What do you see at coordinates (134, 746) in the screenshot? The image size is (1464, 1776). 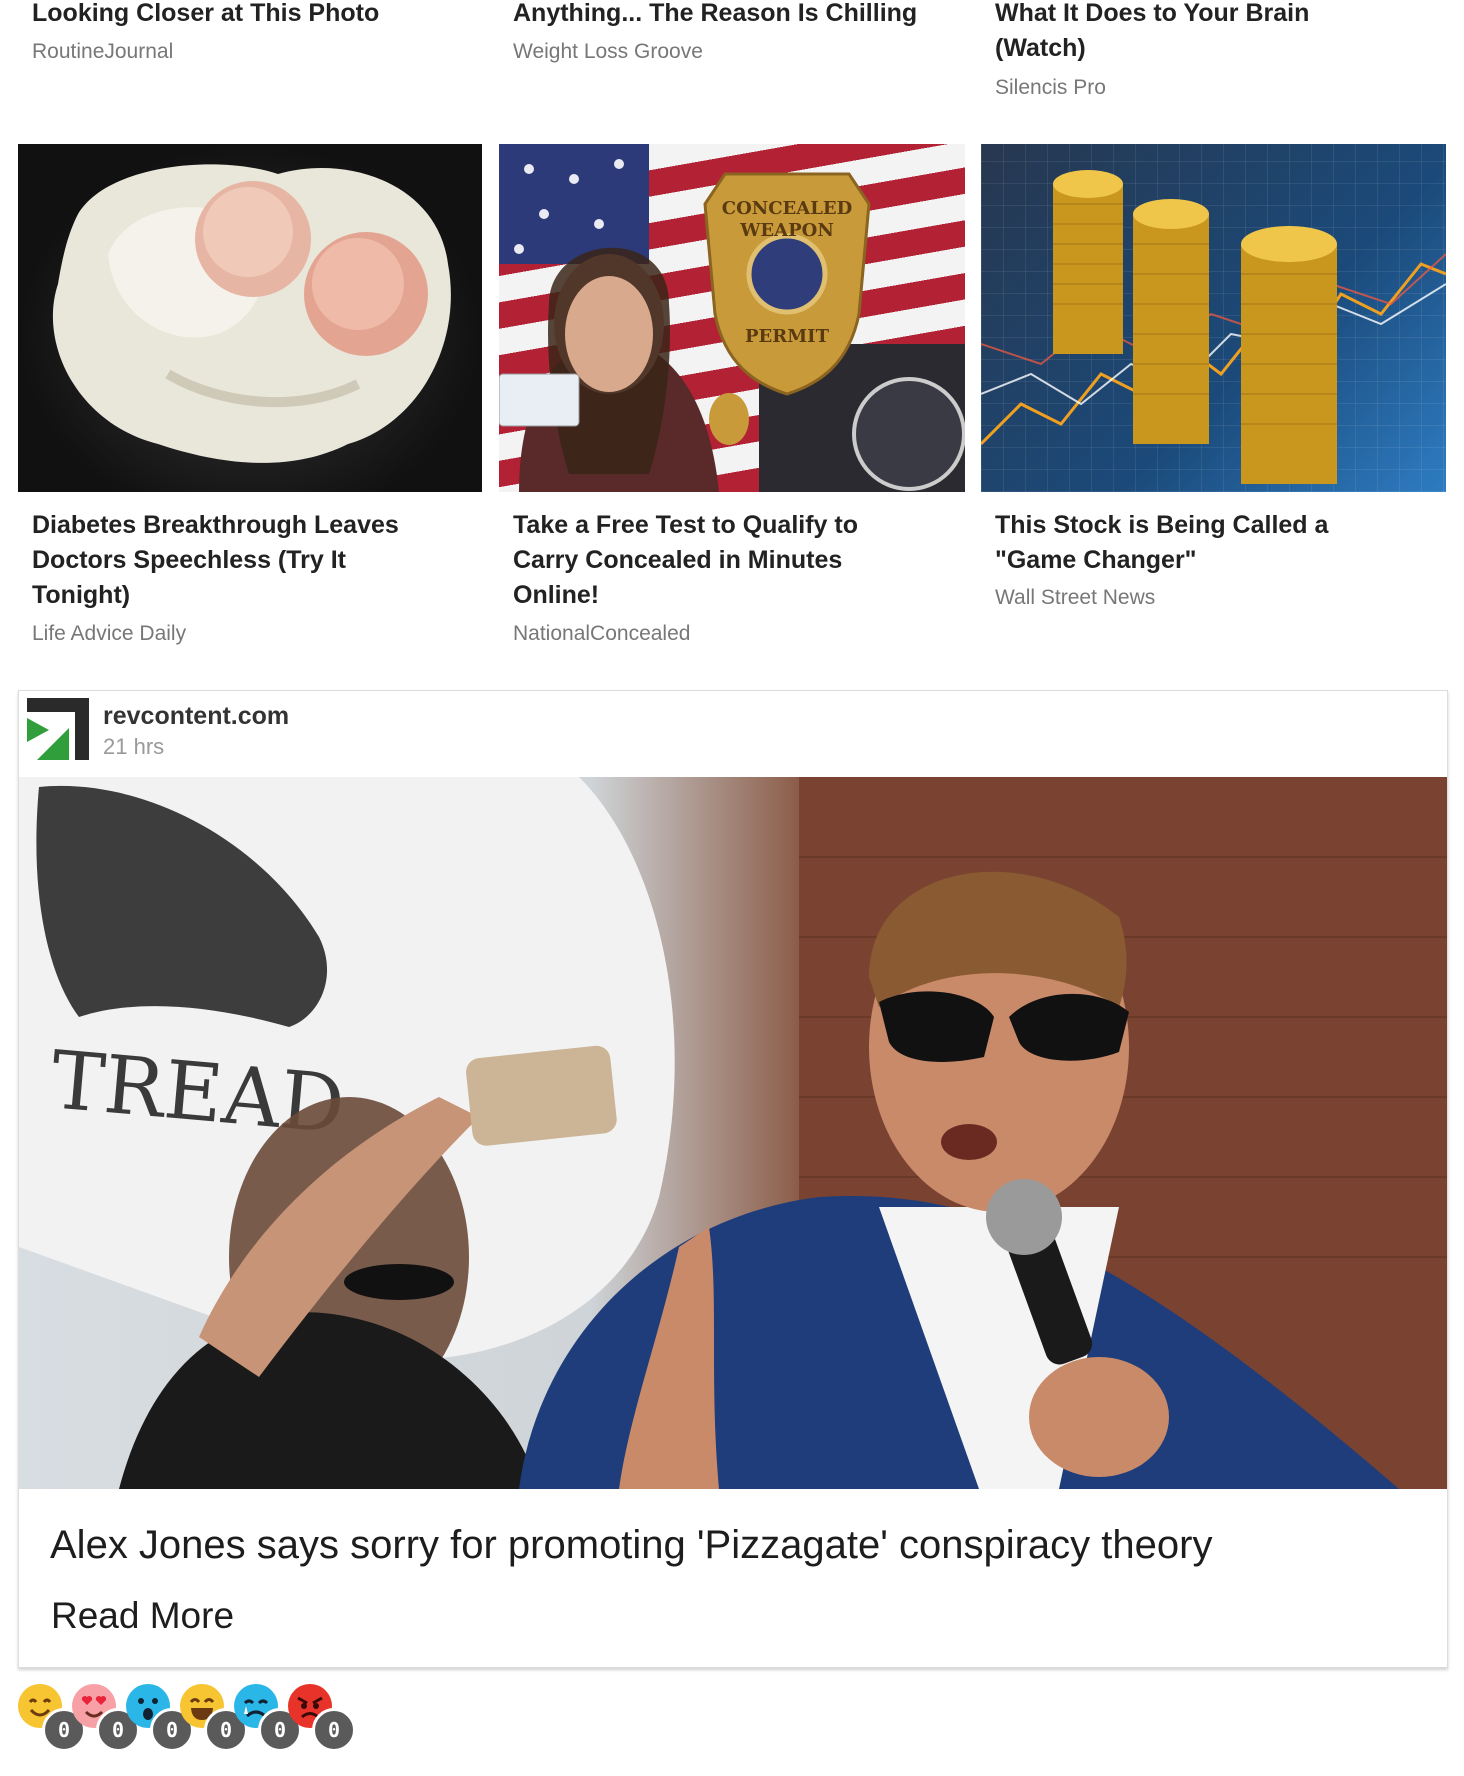 I see `post-timestamp: 21 hrs` at bounding box center [134, 746].